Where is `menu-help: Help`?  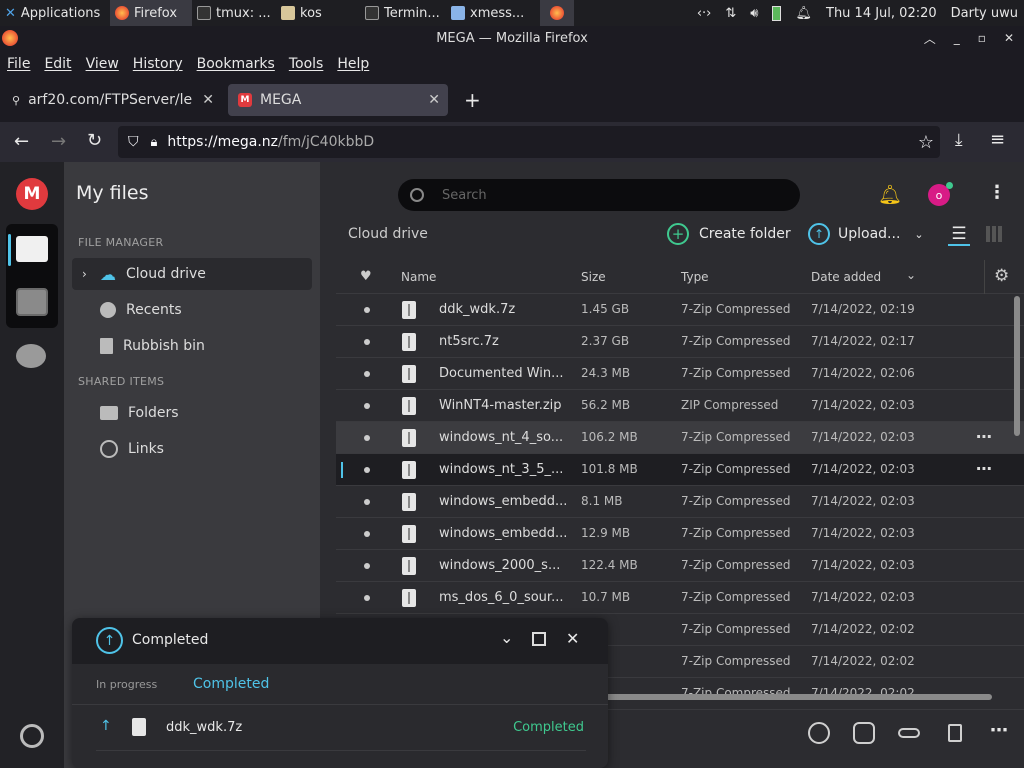 menu-help: Help is located at coordinates (353, 64).